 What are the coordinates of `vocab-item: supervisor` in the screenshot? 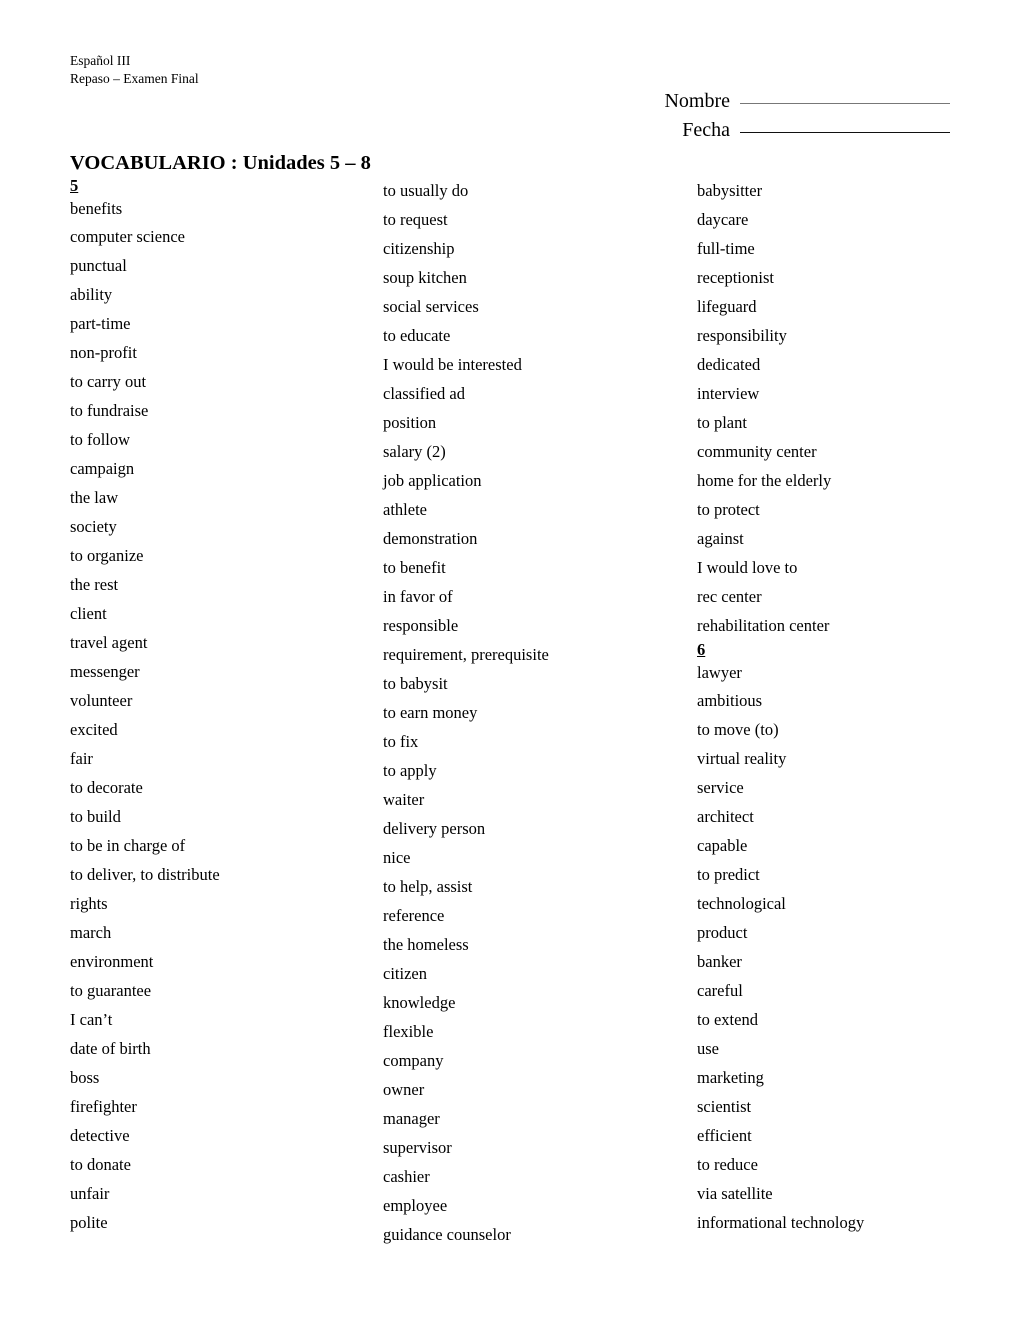 It's located at (417, 1147).